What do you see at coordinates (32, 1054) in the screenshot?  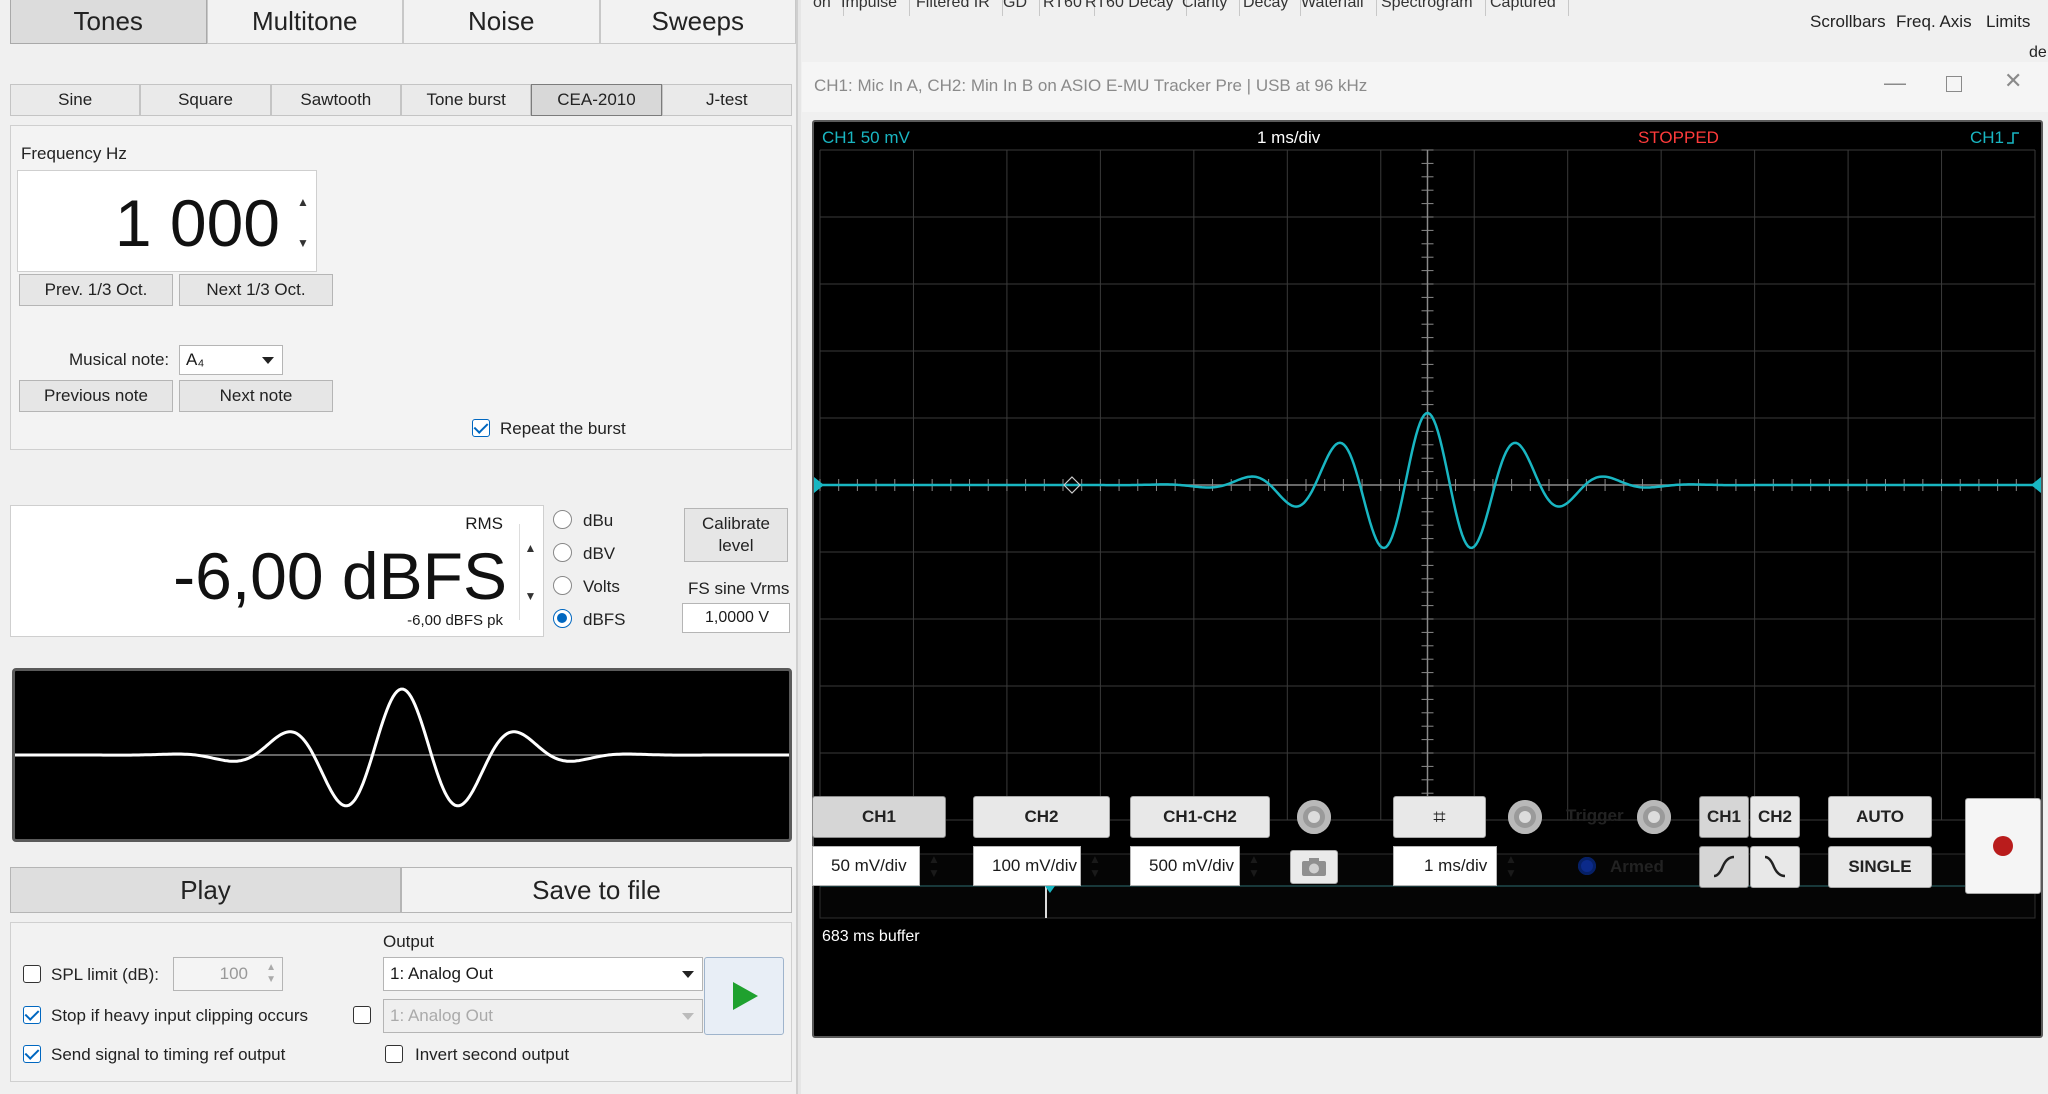 I see `send-timing-checkbox` at bounding box center [32, 1054].